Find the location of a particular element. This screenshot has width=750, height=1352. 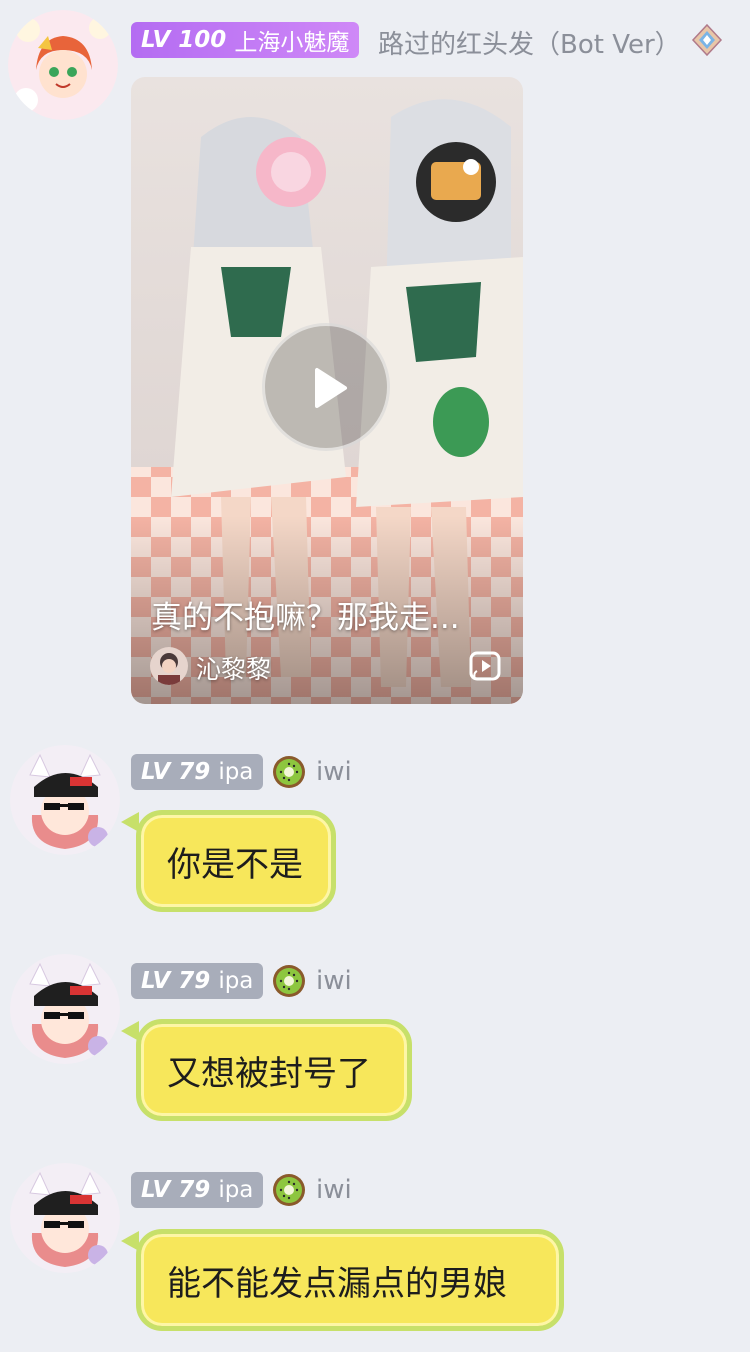

video-platform-icon is located at coordinates (485, 666).